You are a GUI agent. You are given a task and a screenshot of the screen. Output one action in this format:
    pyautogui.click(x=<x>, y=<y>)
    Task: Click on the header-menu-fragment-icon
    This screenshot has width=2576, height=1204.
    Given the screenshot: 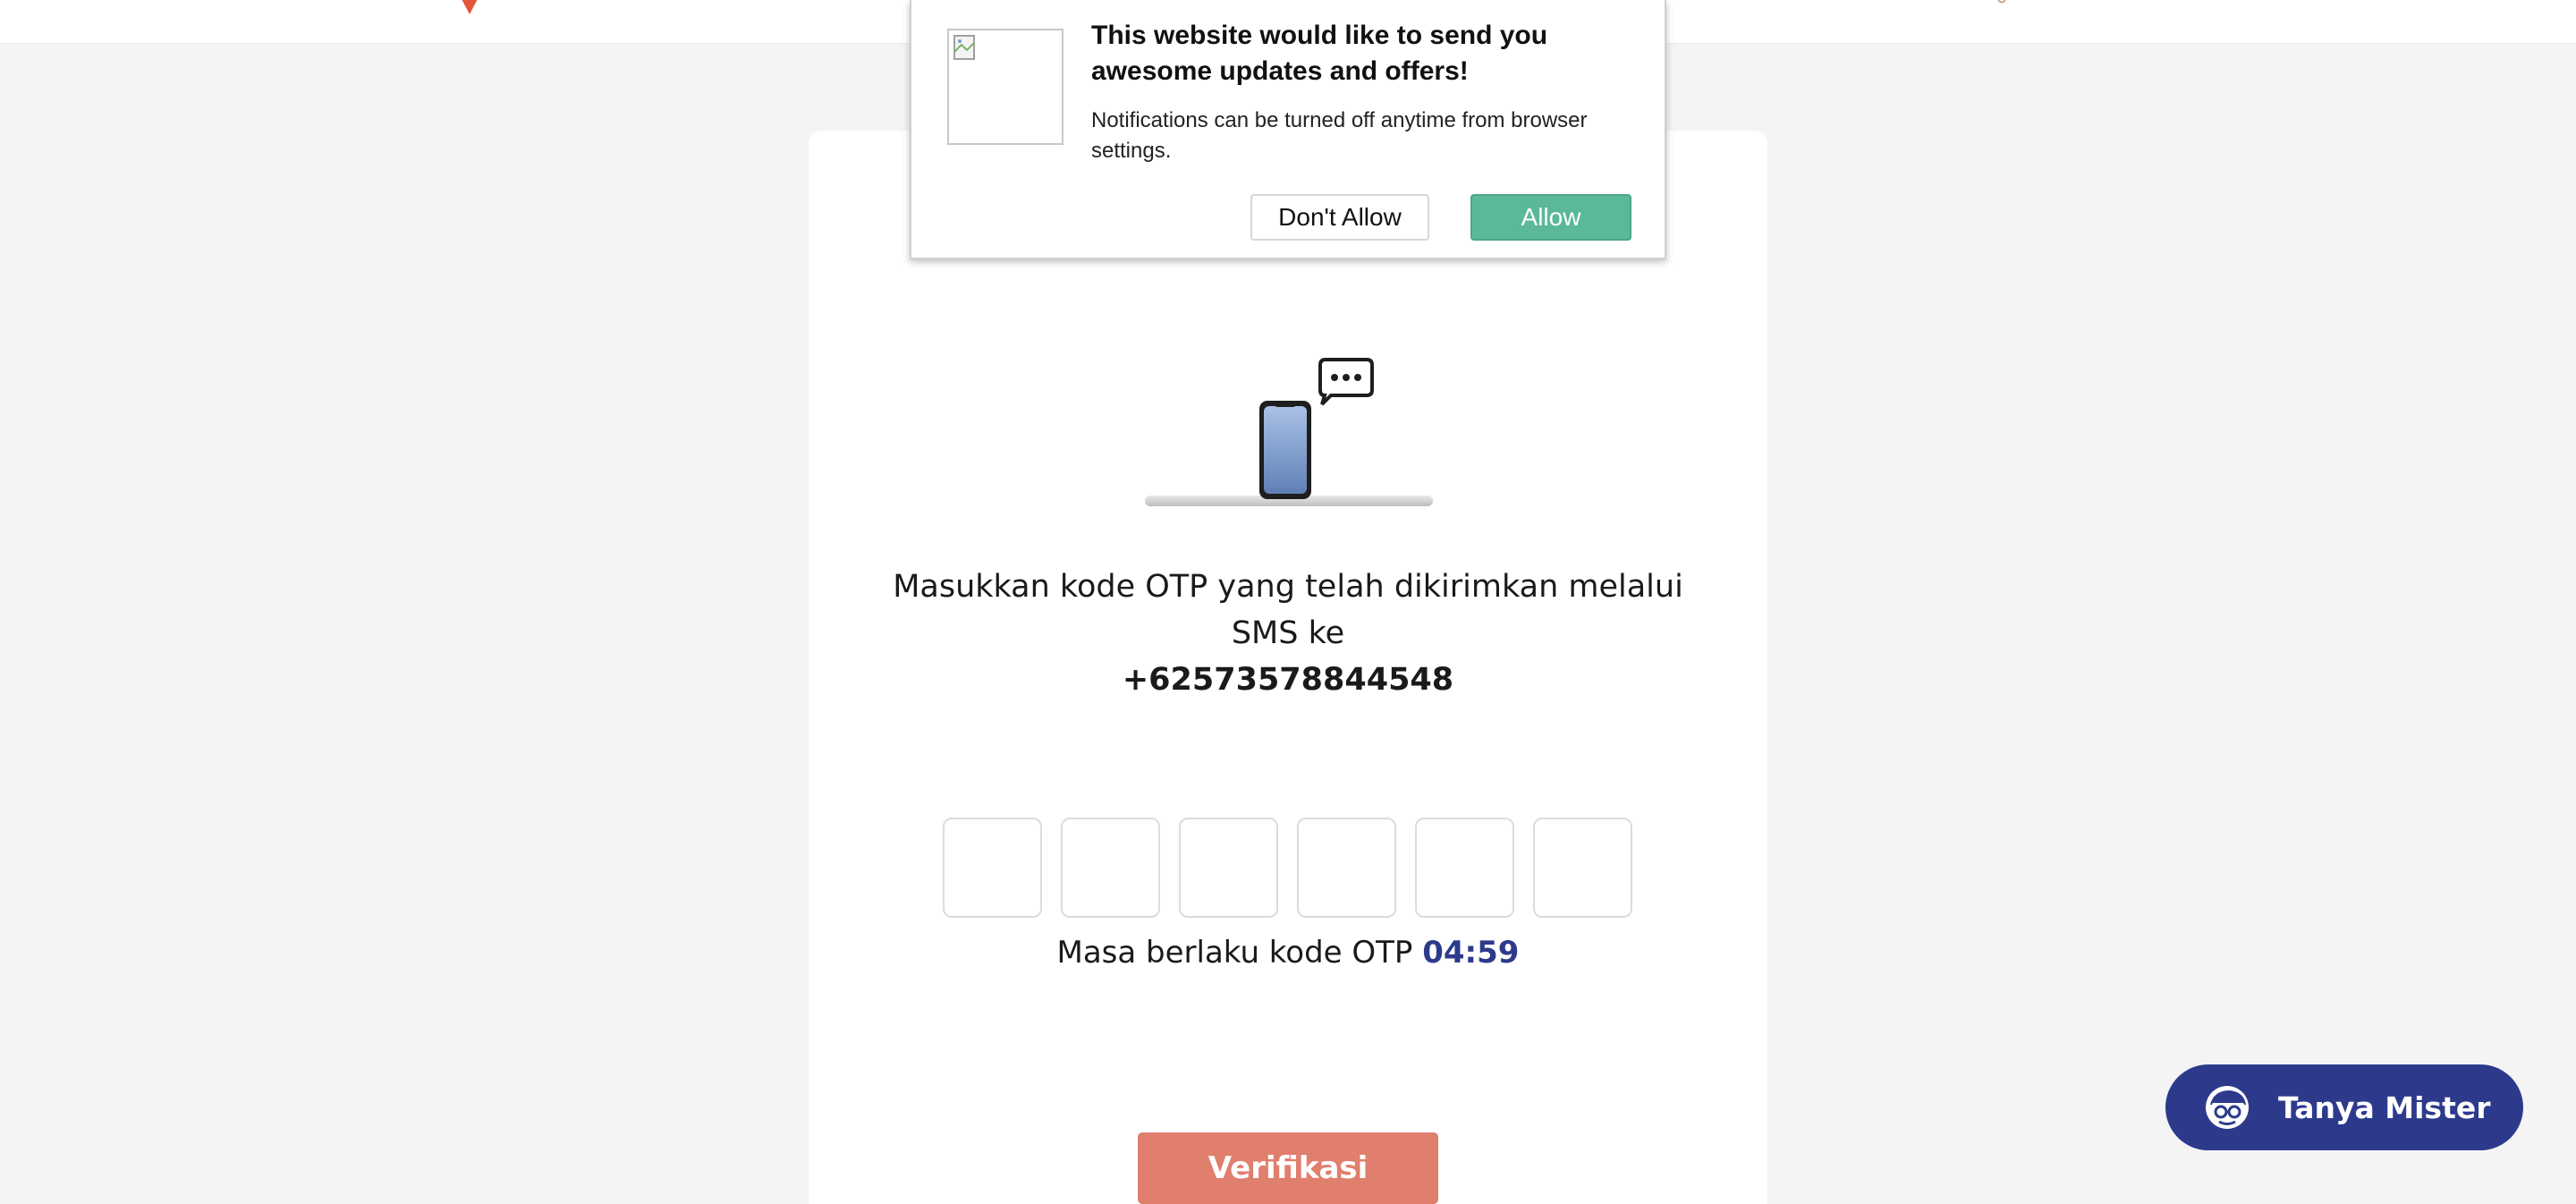 What is the action you would take?
    pyautogui.click(x=2001, y=2)
    